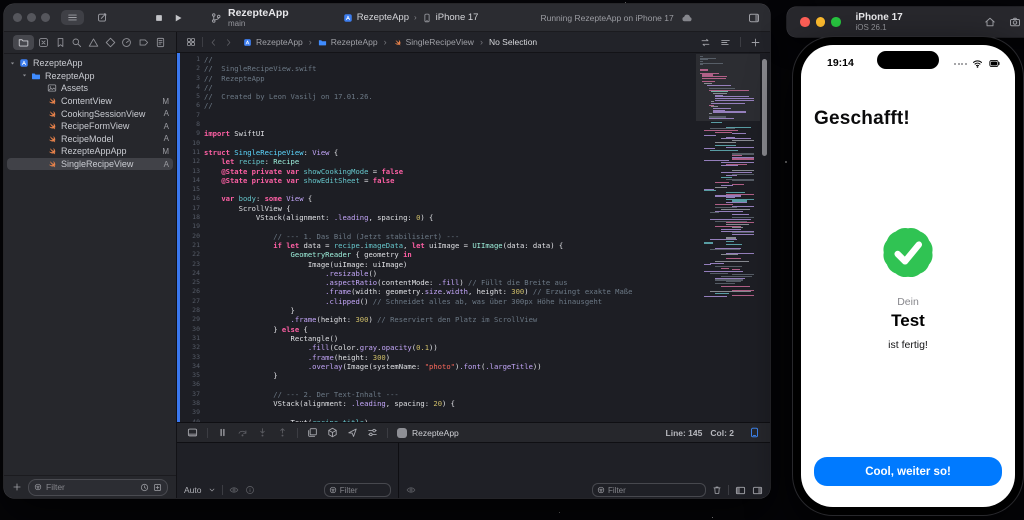 This screenshot has height=520, width=1024. Describe the element at coordinates (764, 107) in the screenshot. I see `editor-scrollbar` at that location.